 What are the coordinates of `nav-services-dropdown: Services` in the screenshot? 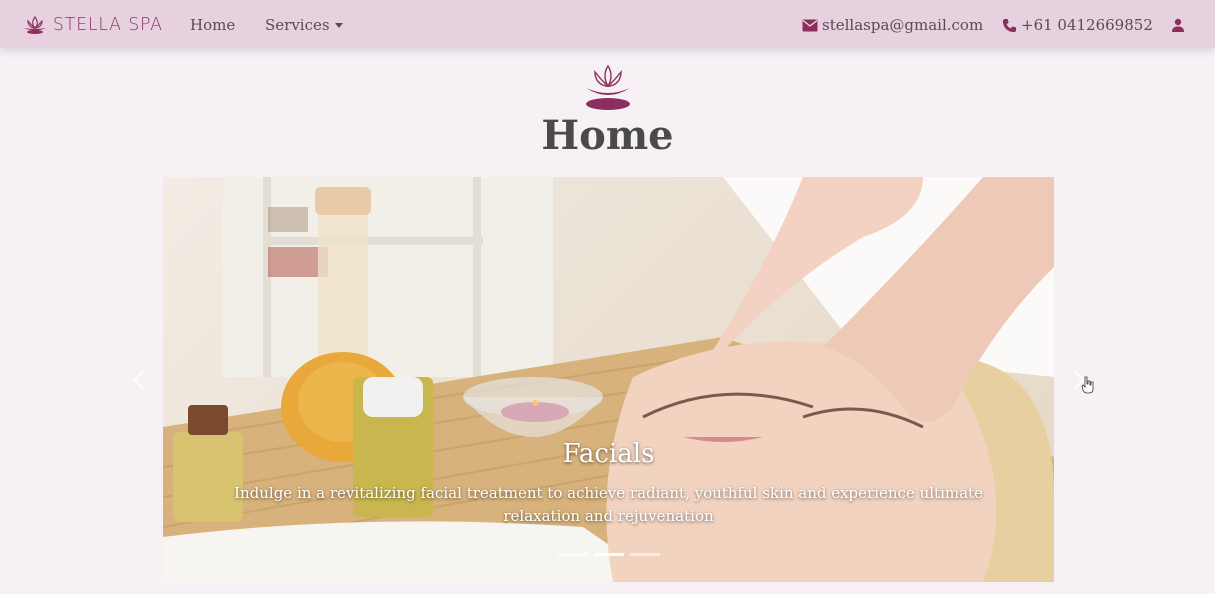 It's located at (304, 25).